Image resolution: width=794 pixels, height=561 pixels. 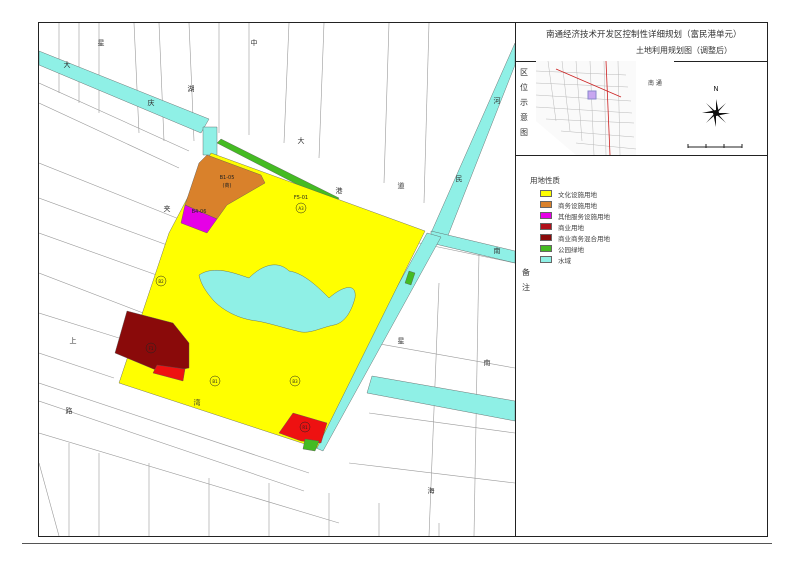 I want to click on location-map: 南 通, so click(x=605, y=108).